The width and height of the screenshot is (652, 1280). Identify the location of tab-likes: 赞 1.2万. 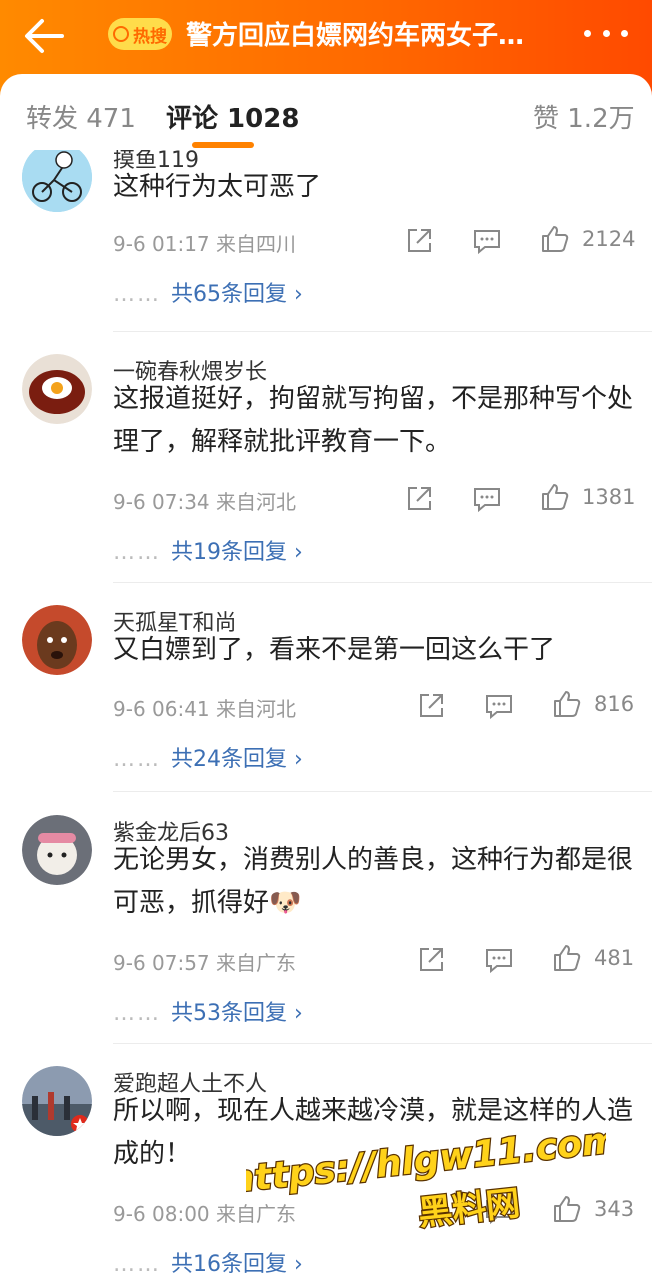
(584, 116).